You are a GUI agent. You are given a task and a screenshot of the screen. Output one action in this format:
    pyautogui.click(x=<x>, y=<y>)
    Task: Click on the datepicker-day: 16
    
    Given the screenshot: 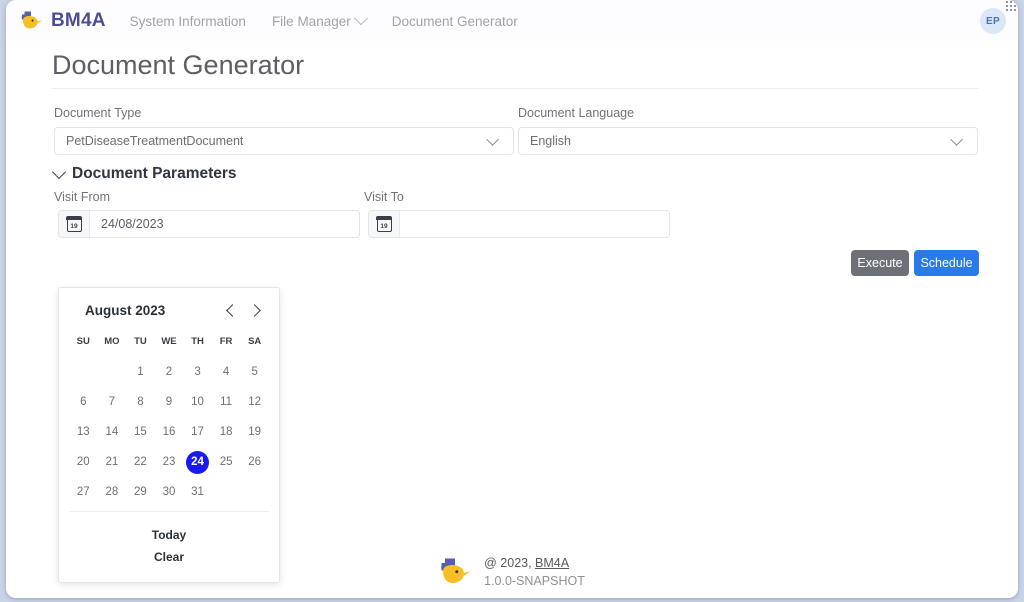 What is the action you would take?
    pyautogui.click(x=169, y=432)
    